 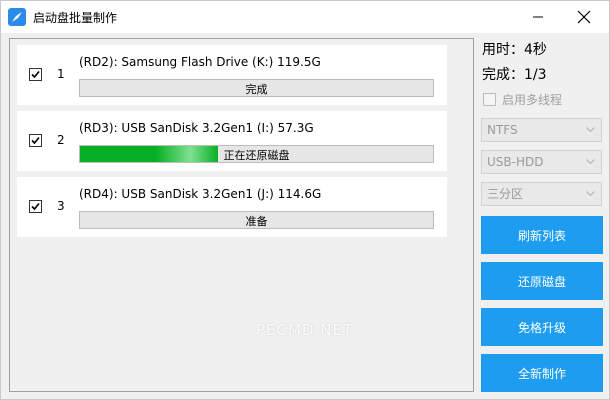 What do you see at coordinates (17, 17) in the screenshot?
I see `app-logo-icon` at bounding box center [17, 17].